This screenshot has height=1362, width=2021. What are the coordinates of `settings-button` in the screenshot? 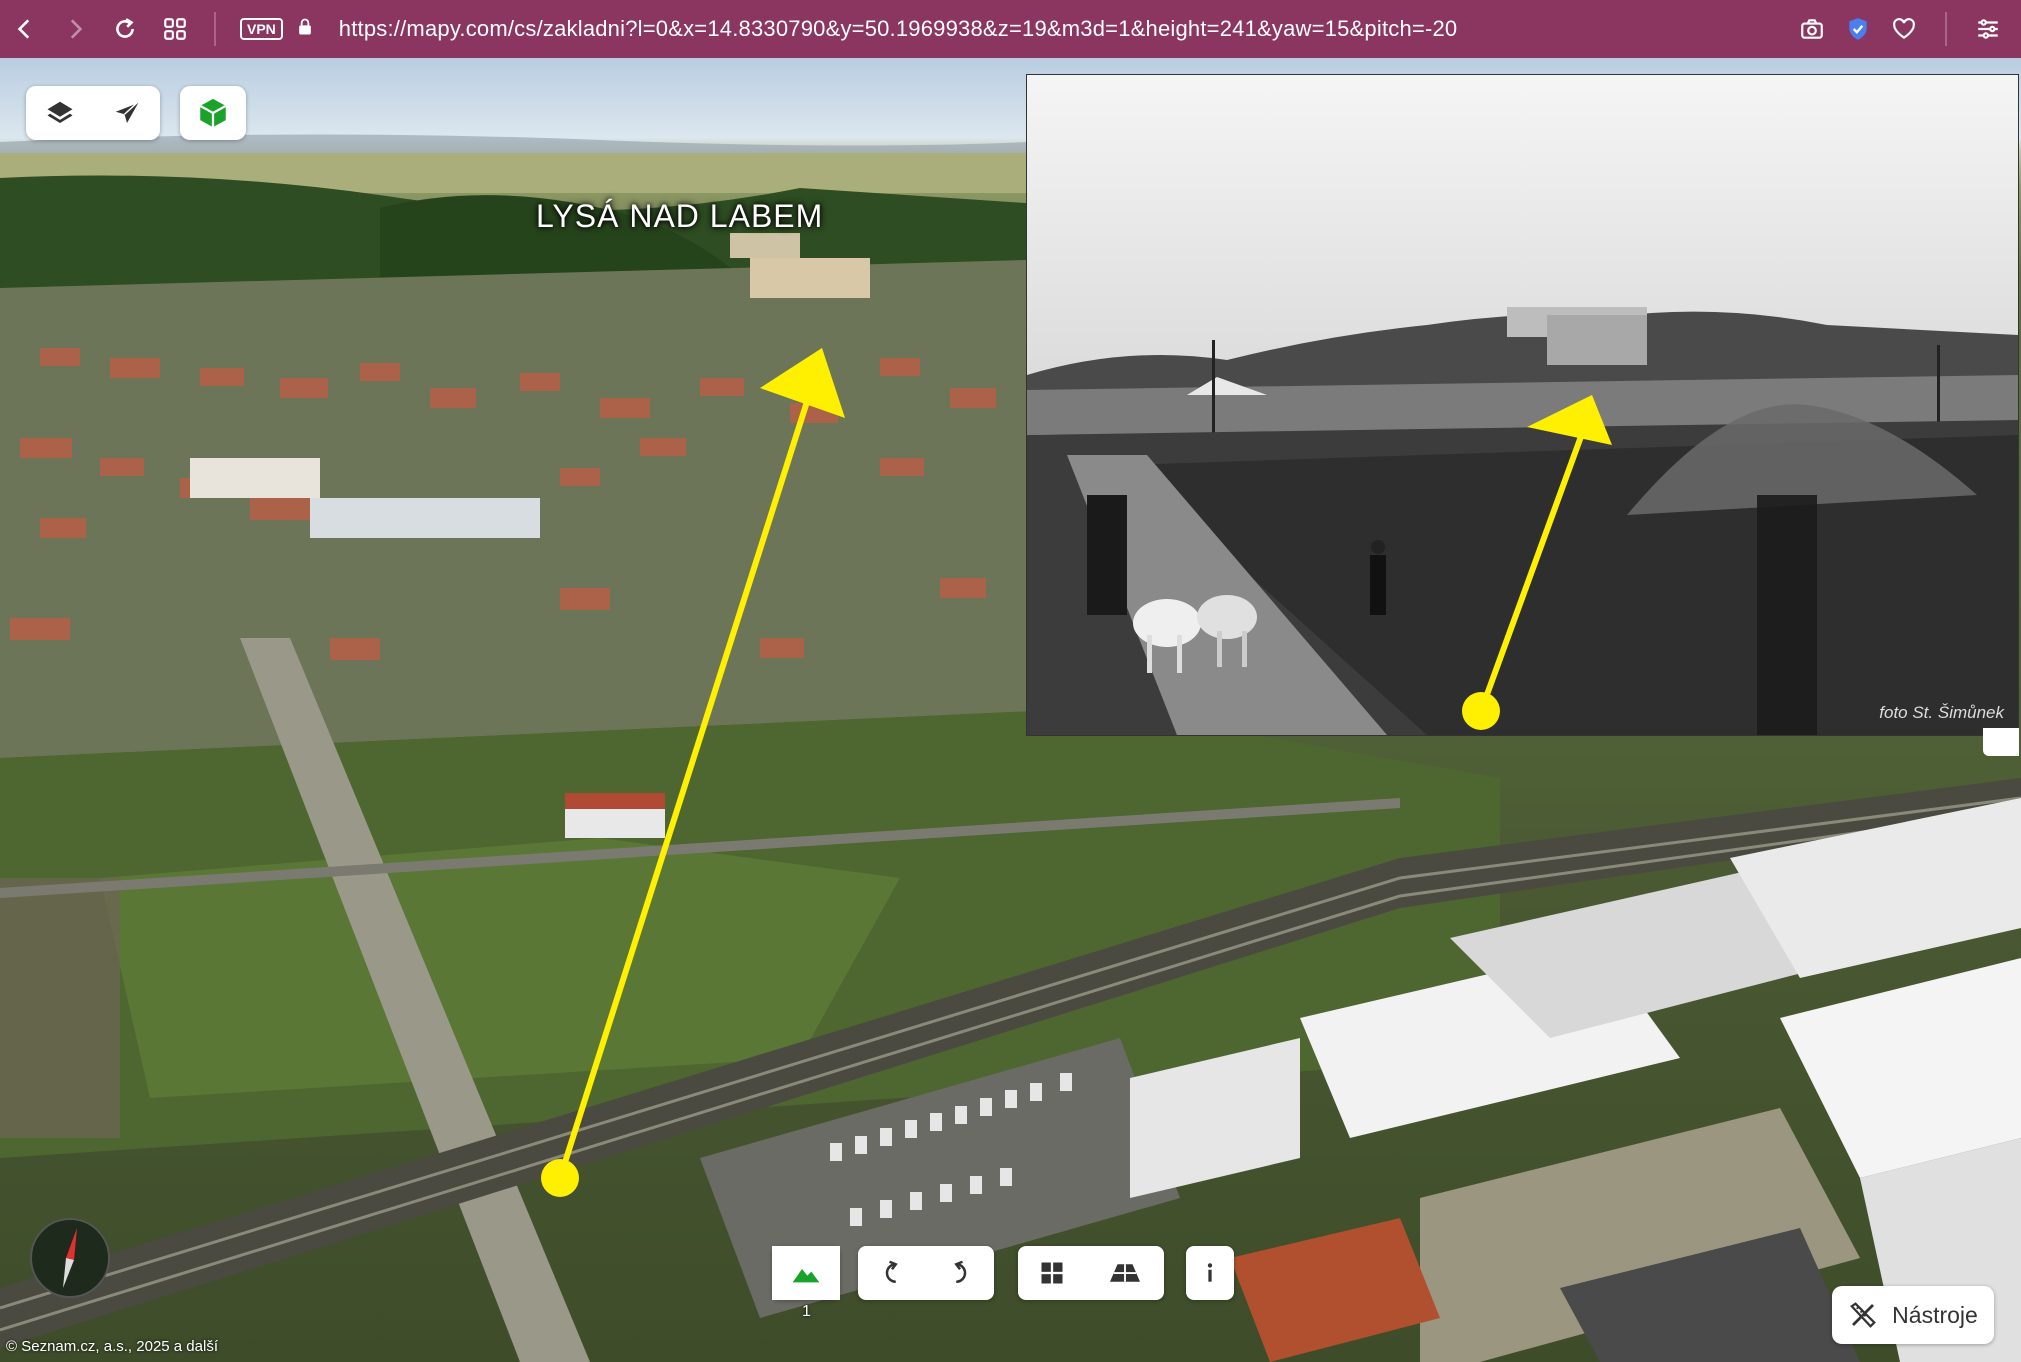 It's located at (1988, 29).